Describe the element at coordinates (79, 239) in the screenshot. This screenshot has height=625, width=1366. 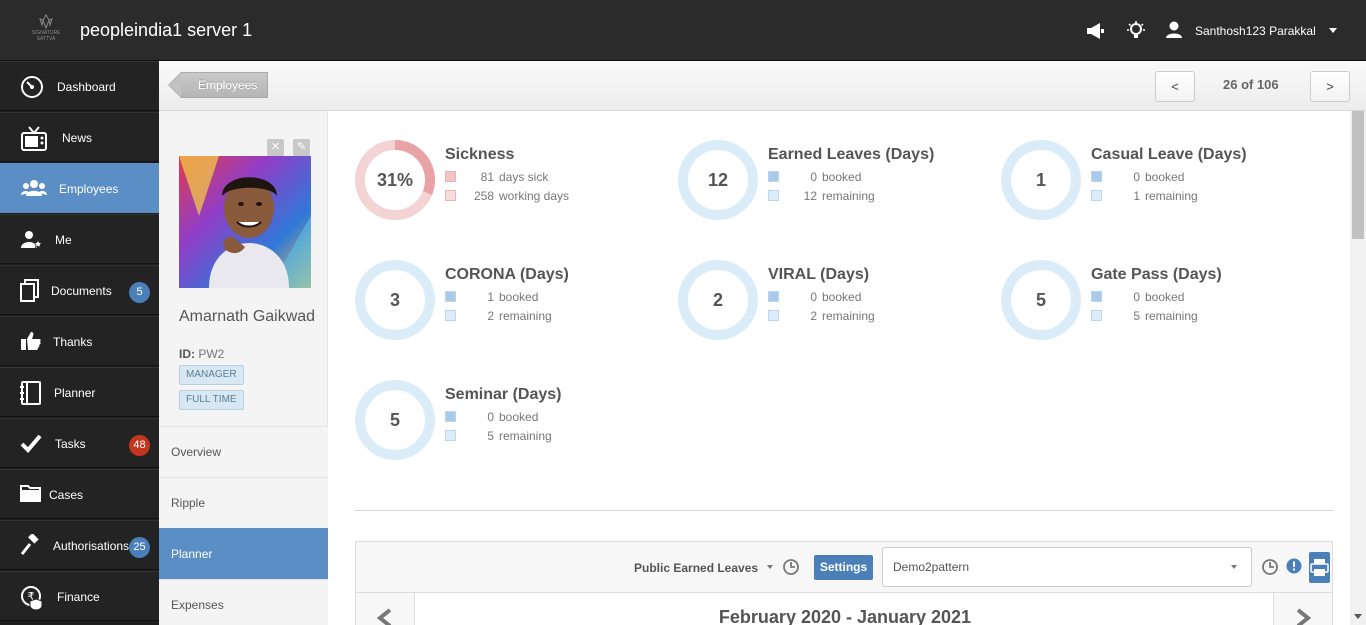
I see `sidebar-item-me: Me` at that location.